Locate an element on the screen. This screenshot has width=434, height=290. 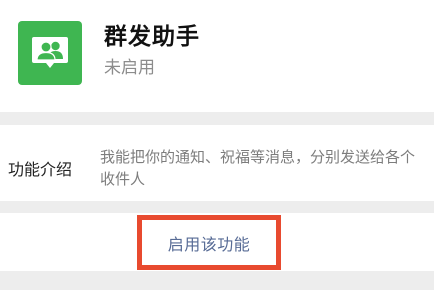
feature-status: 未启用 is located at coordinates (129, 68).